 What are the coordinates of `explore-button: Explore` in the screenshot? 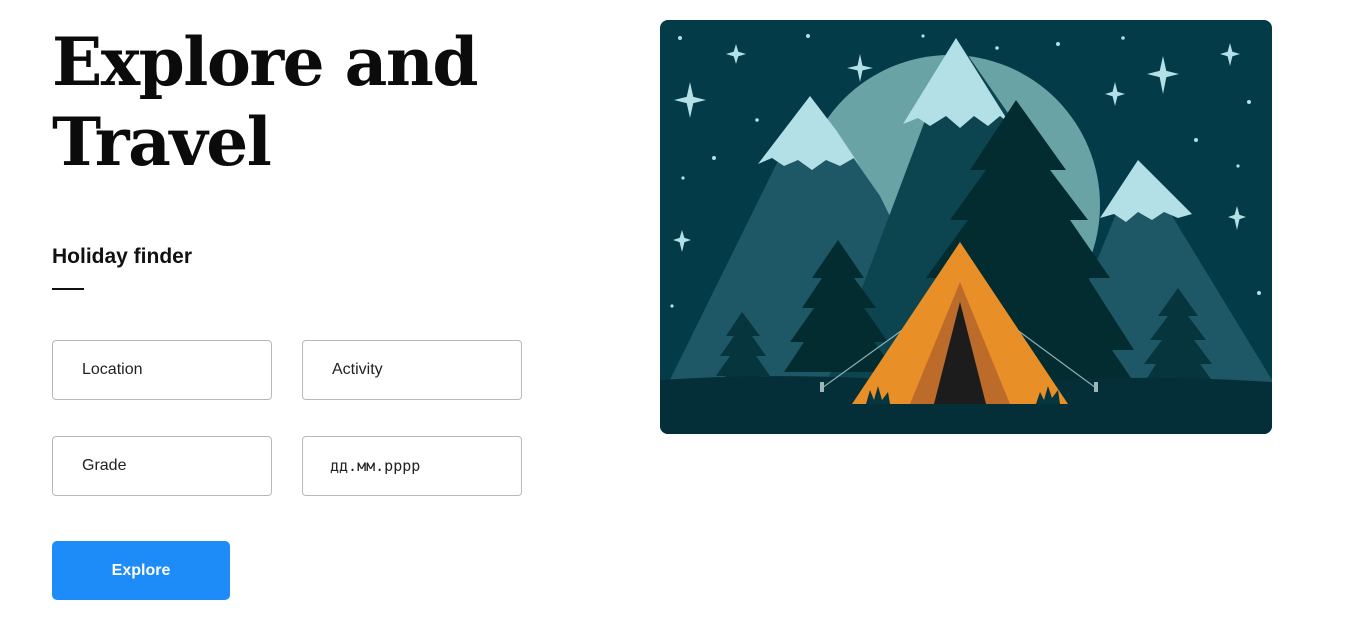 It's located at (141, 570).